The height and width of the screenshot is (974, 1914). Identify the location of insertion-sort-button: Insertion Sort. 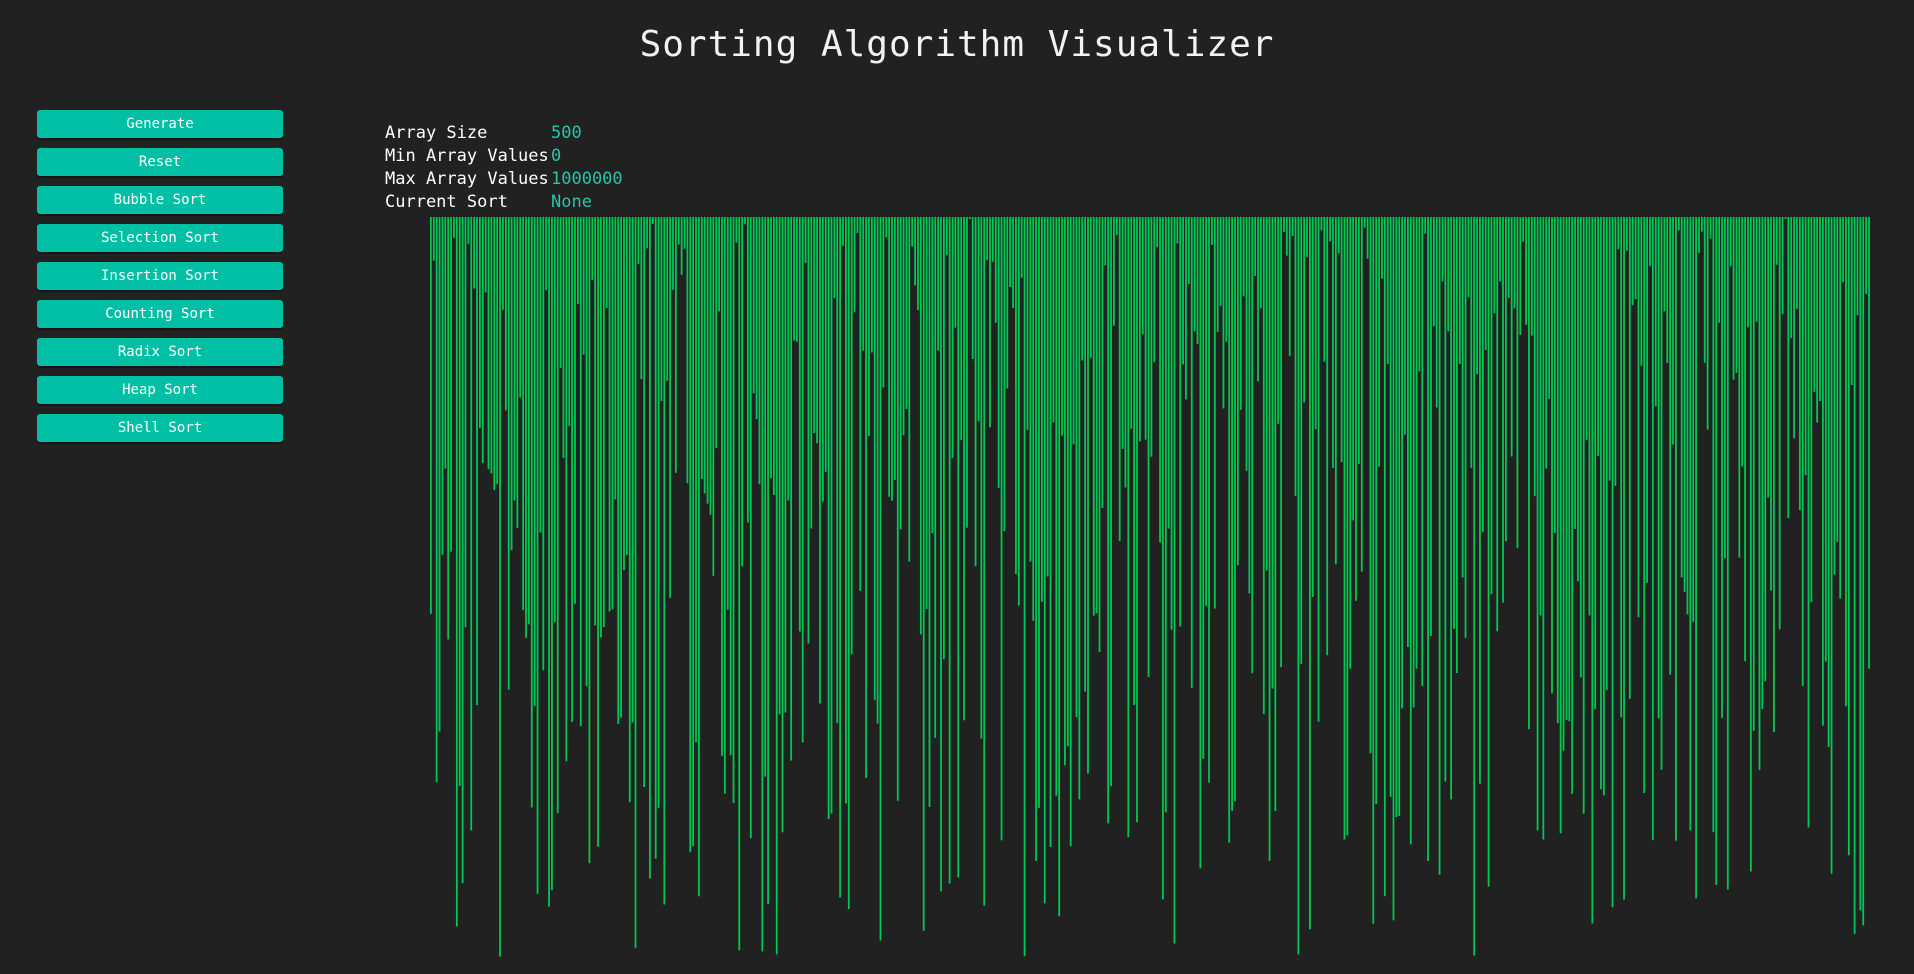
(160, 276).